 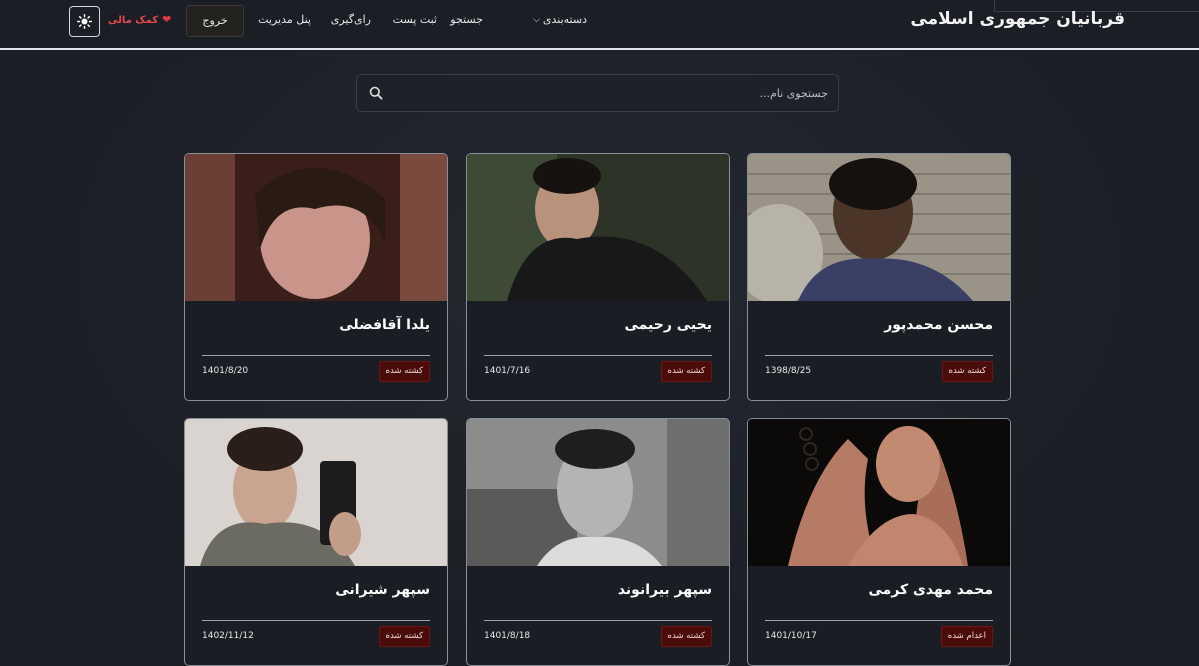 I want to click on victim-date: 1401/10/17, so click(x=791, y=636).